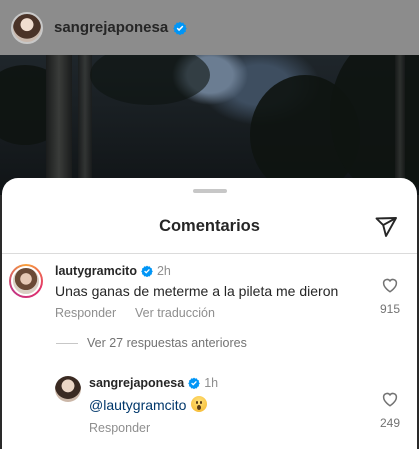 The width and height of the screenshot is (419, 449). I want to click on reply-reply-button: Responder, so click(119, 428).